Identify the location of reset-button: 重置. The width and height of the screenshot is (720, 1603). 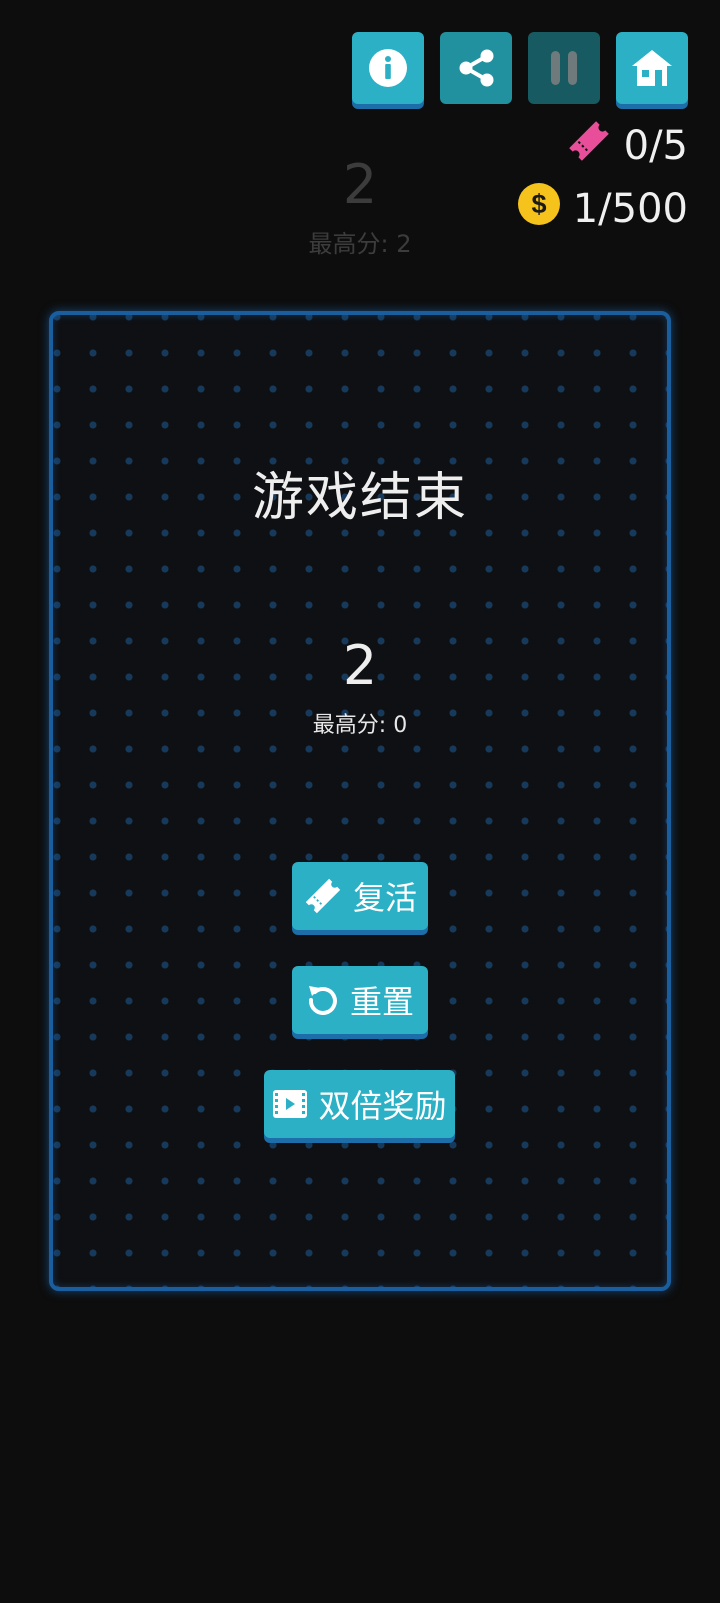
(360, 1000).